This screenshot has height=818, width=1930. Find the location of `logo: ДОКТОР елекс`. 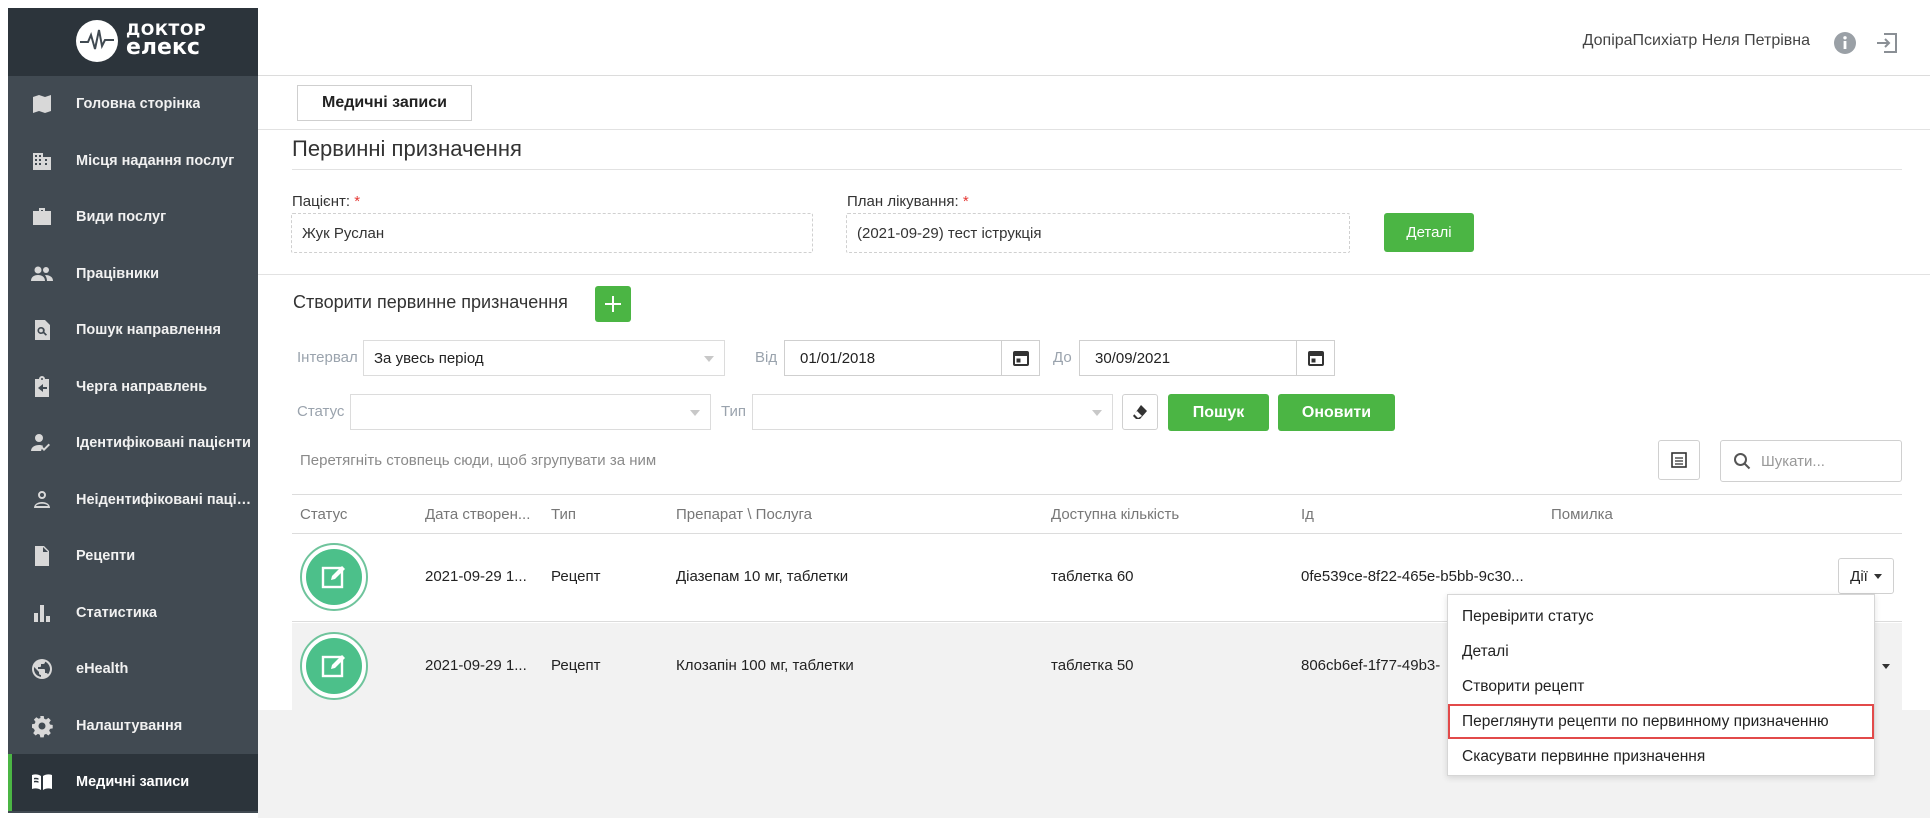

logo: ДОКТОР елекс is located at coordinates (133, 42).